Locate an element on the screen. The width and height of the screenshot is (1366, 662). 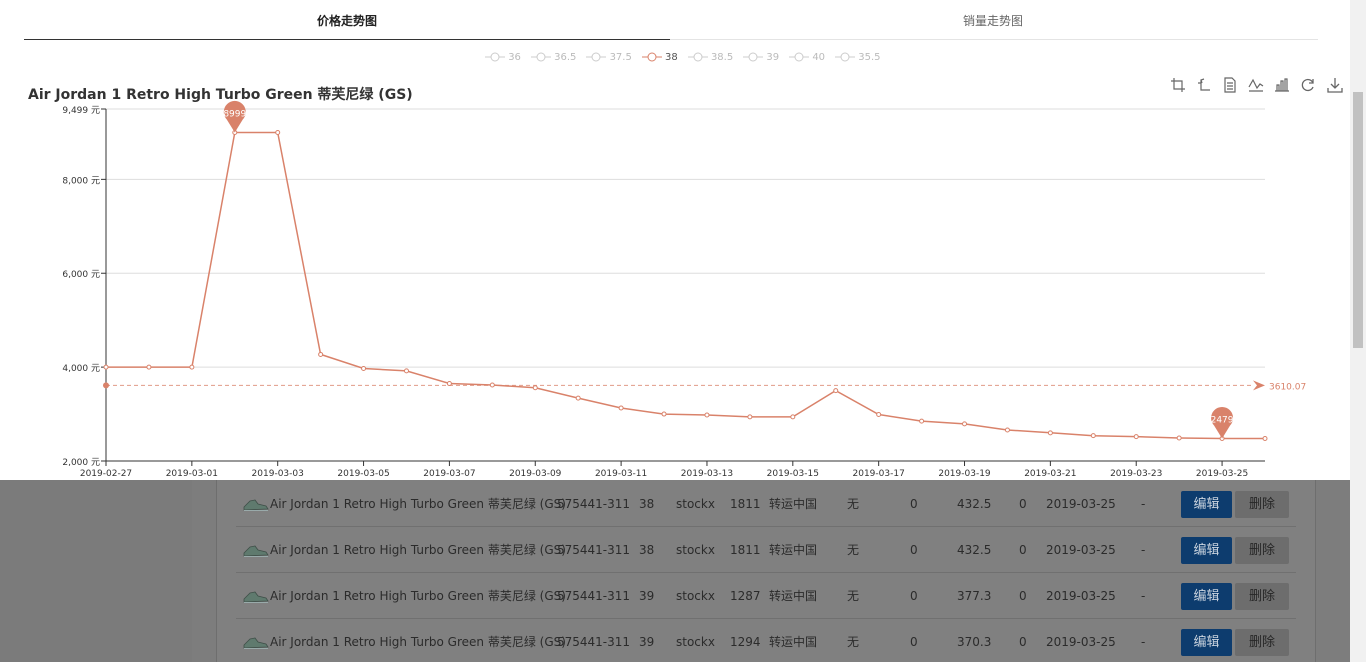
line-chart-icon is located at coordinates (1257, 86).